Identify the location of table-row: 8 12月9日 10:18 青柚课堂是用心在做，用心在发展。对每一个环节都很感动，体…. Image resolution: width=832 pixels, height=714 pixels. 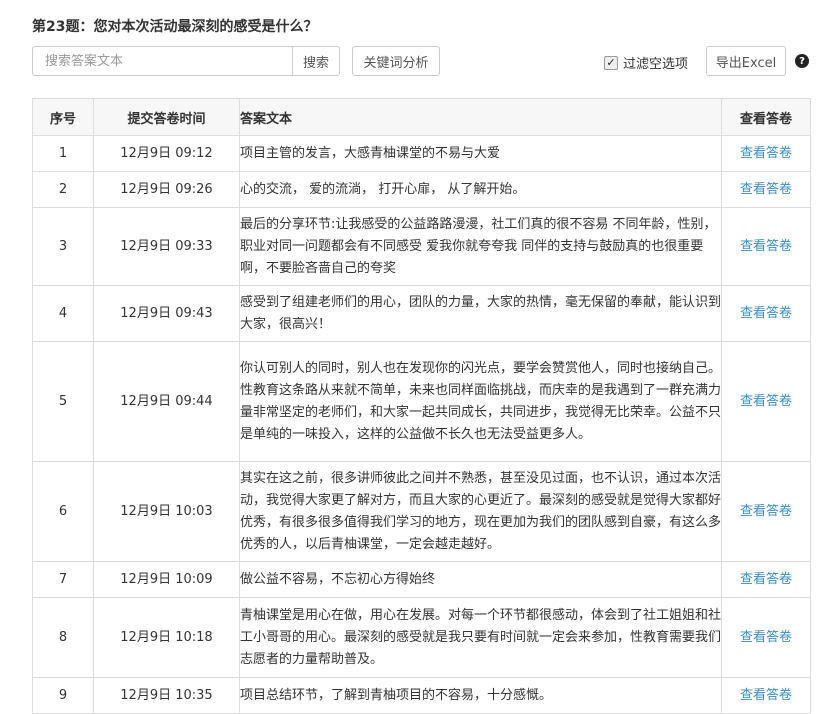
(421, 637).